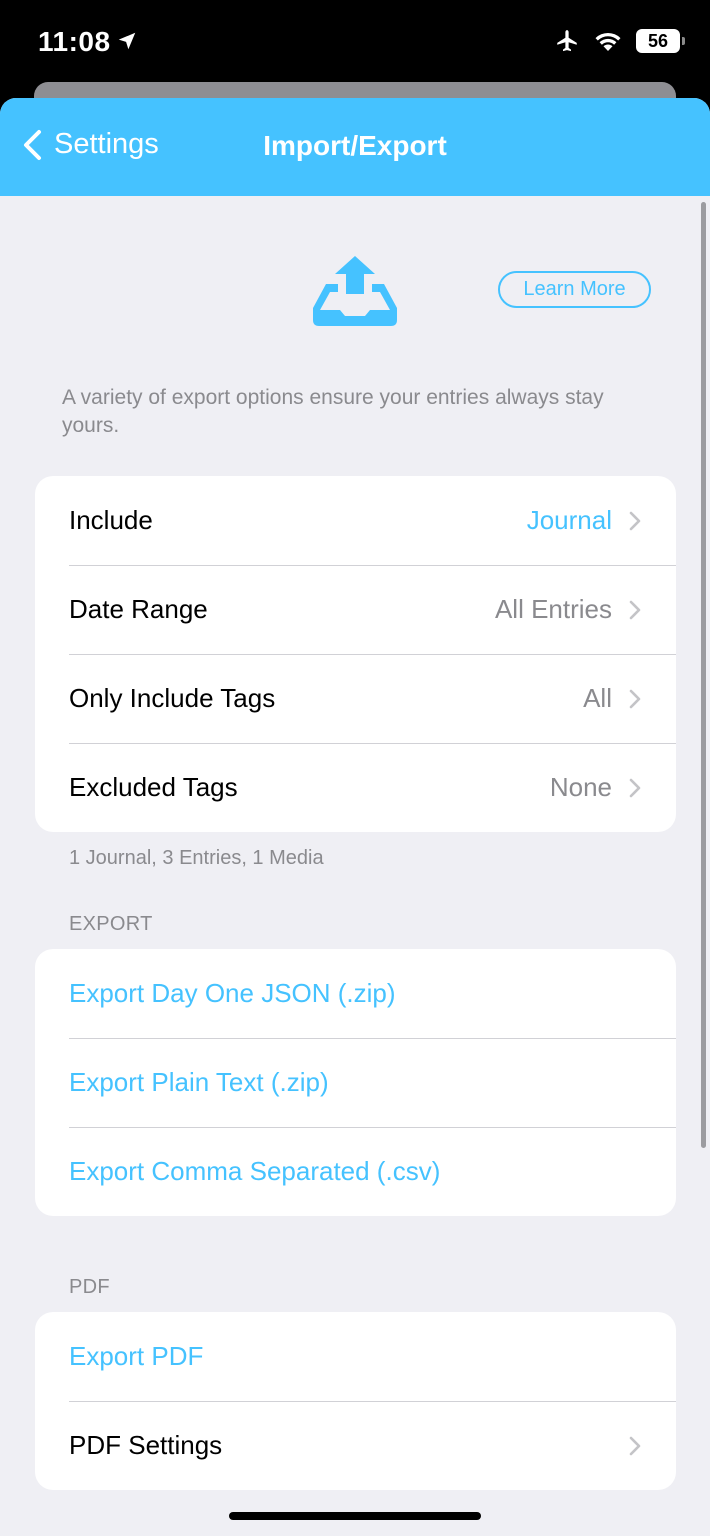  Describe the element at coordinates (127, 41) in the screenshot. I see `location-arrow-icon` at that location.